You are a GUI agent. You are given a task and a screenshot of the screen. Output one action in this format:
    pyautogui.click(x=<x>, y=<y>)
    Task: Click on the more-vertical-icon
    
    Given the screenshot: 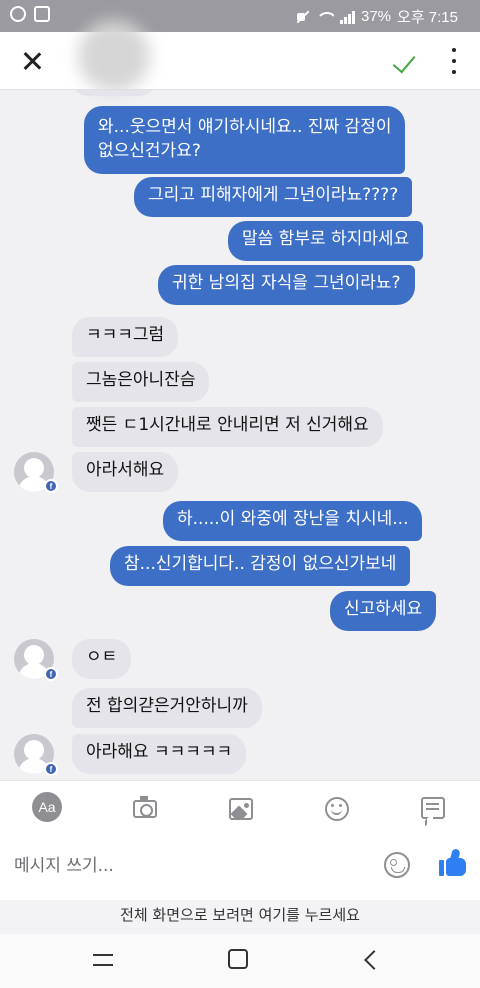 What is the action you would take?
    pyautogui.click(x=454, y=61)
    